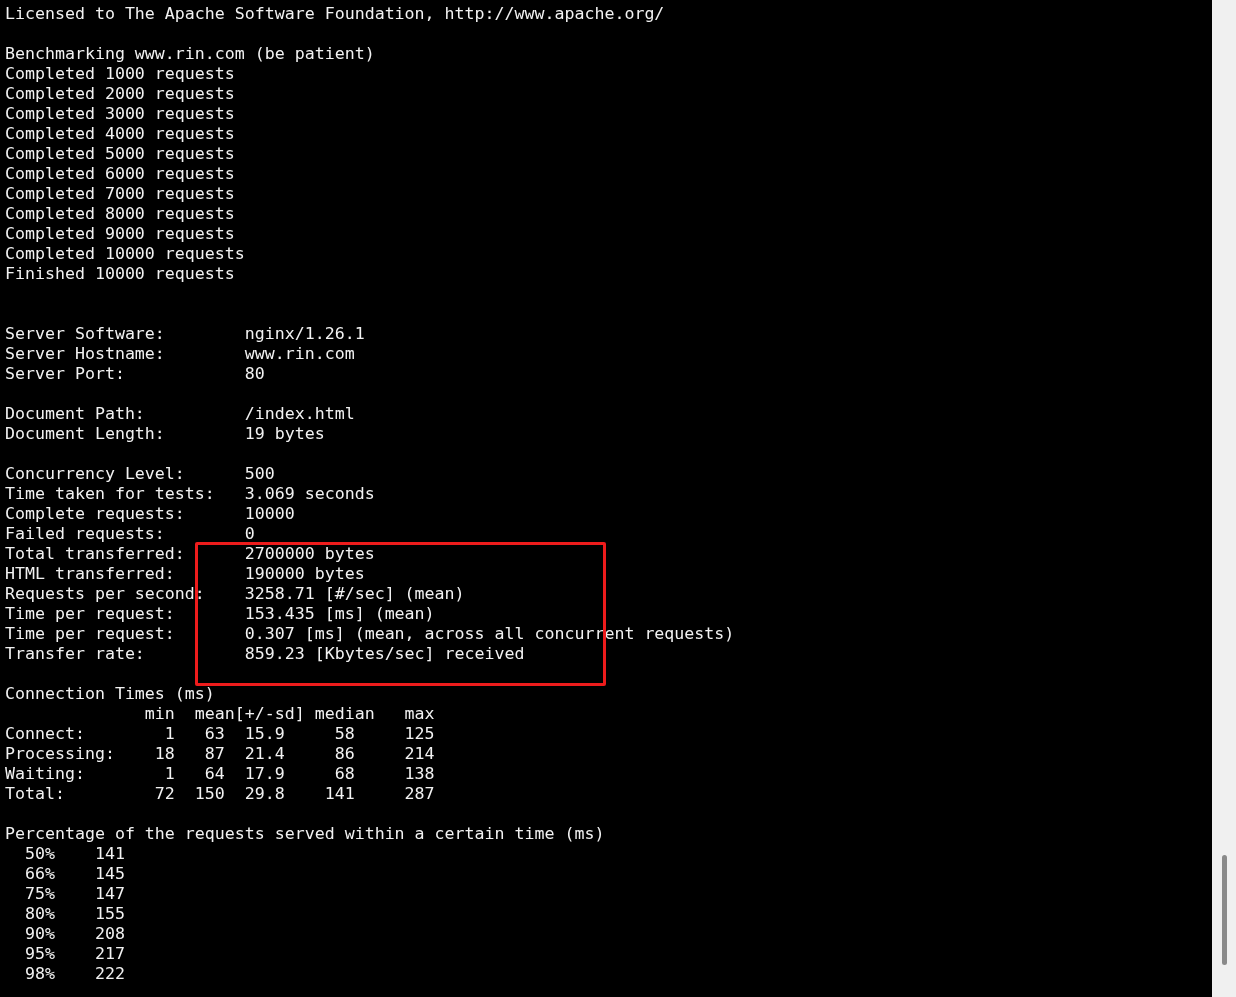 The width and height of the screenshot is (1236, 997). I want to click on terminal-line: 98% 222, so click(74, 974).